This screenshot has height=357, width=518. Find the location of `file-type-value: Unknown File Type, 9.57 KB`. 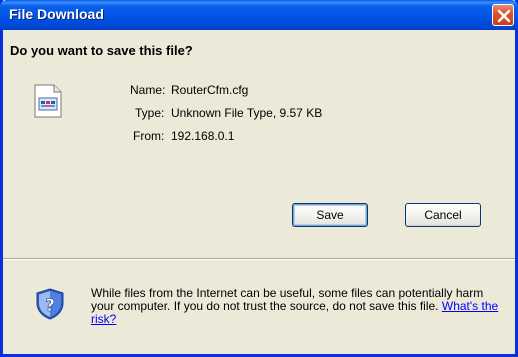

file-type-value: Unknown File Type, 9.57 KB is located at coordinates (247, 113).